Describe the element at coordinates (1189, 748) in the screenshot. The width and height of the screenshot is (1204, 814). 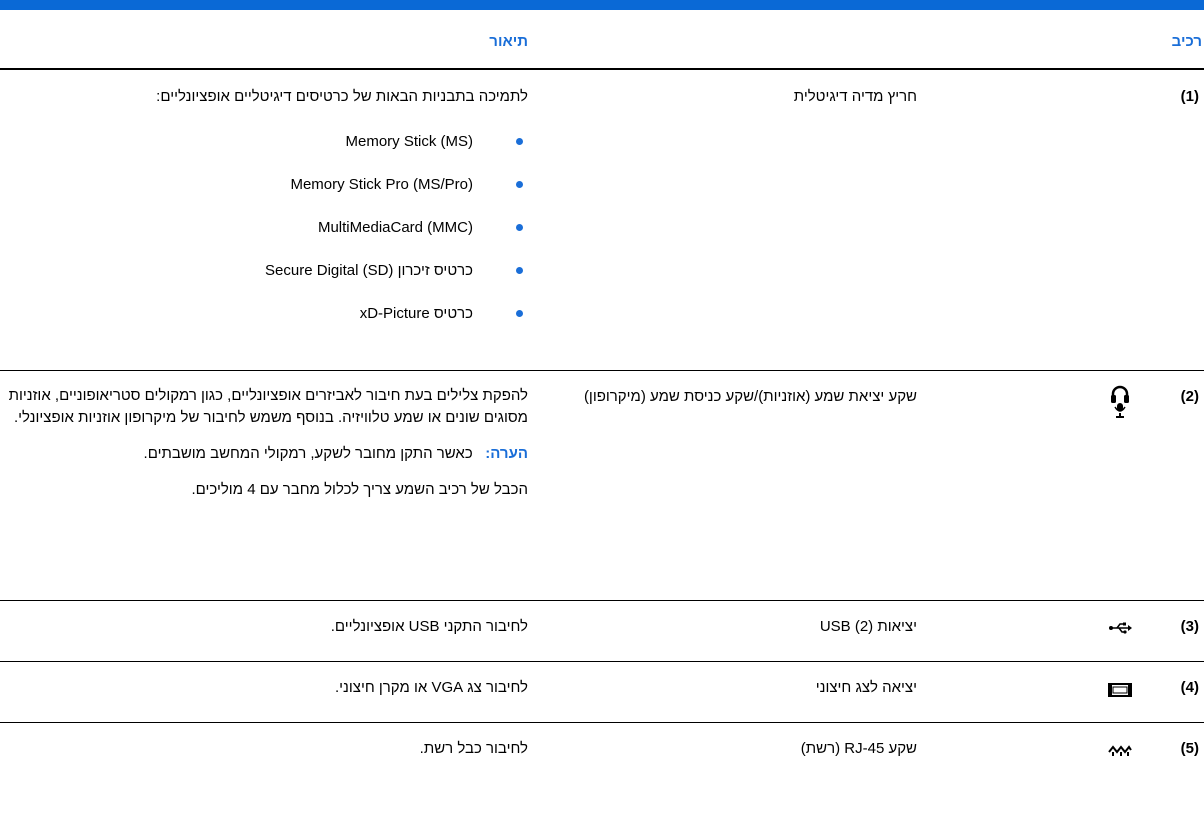
I see `row-number: (5)` at that location.